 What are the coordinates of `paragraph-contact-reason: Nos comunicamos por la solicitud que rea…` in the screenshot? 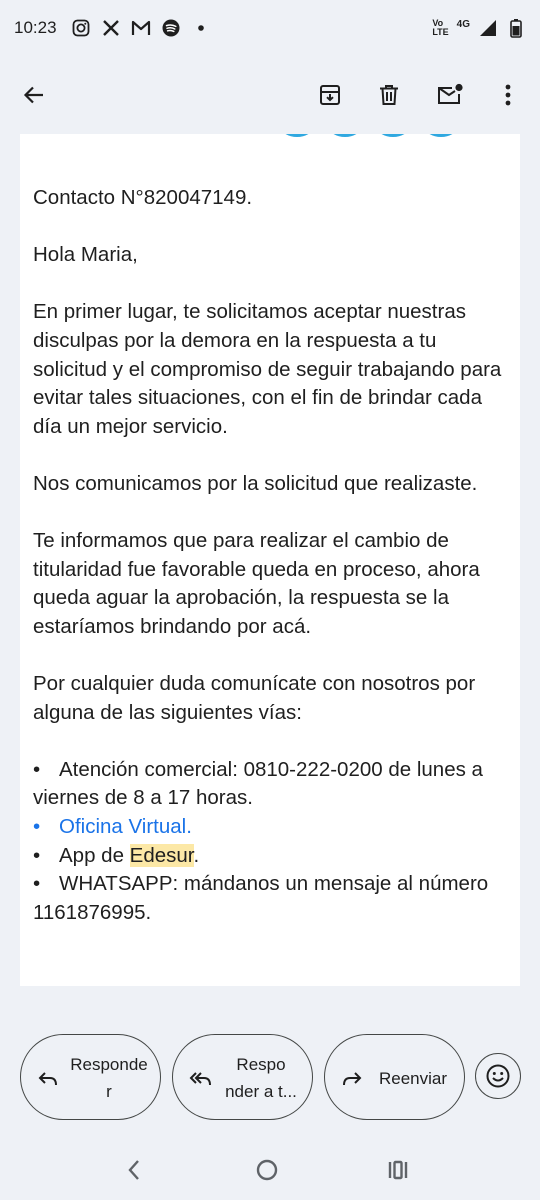 It's located at (255, 483).